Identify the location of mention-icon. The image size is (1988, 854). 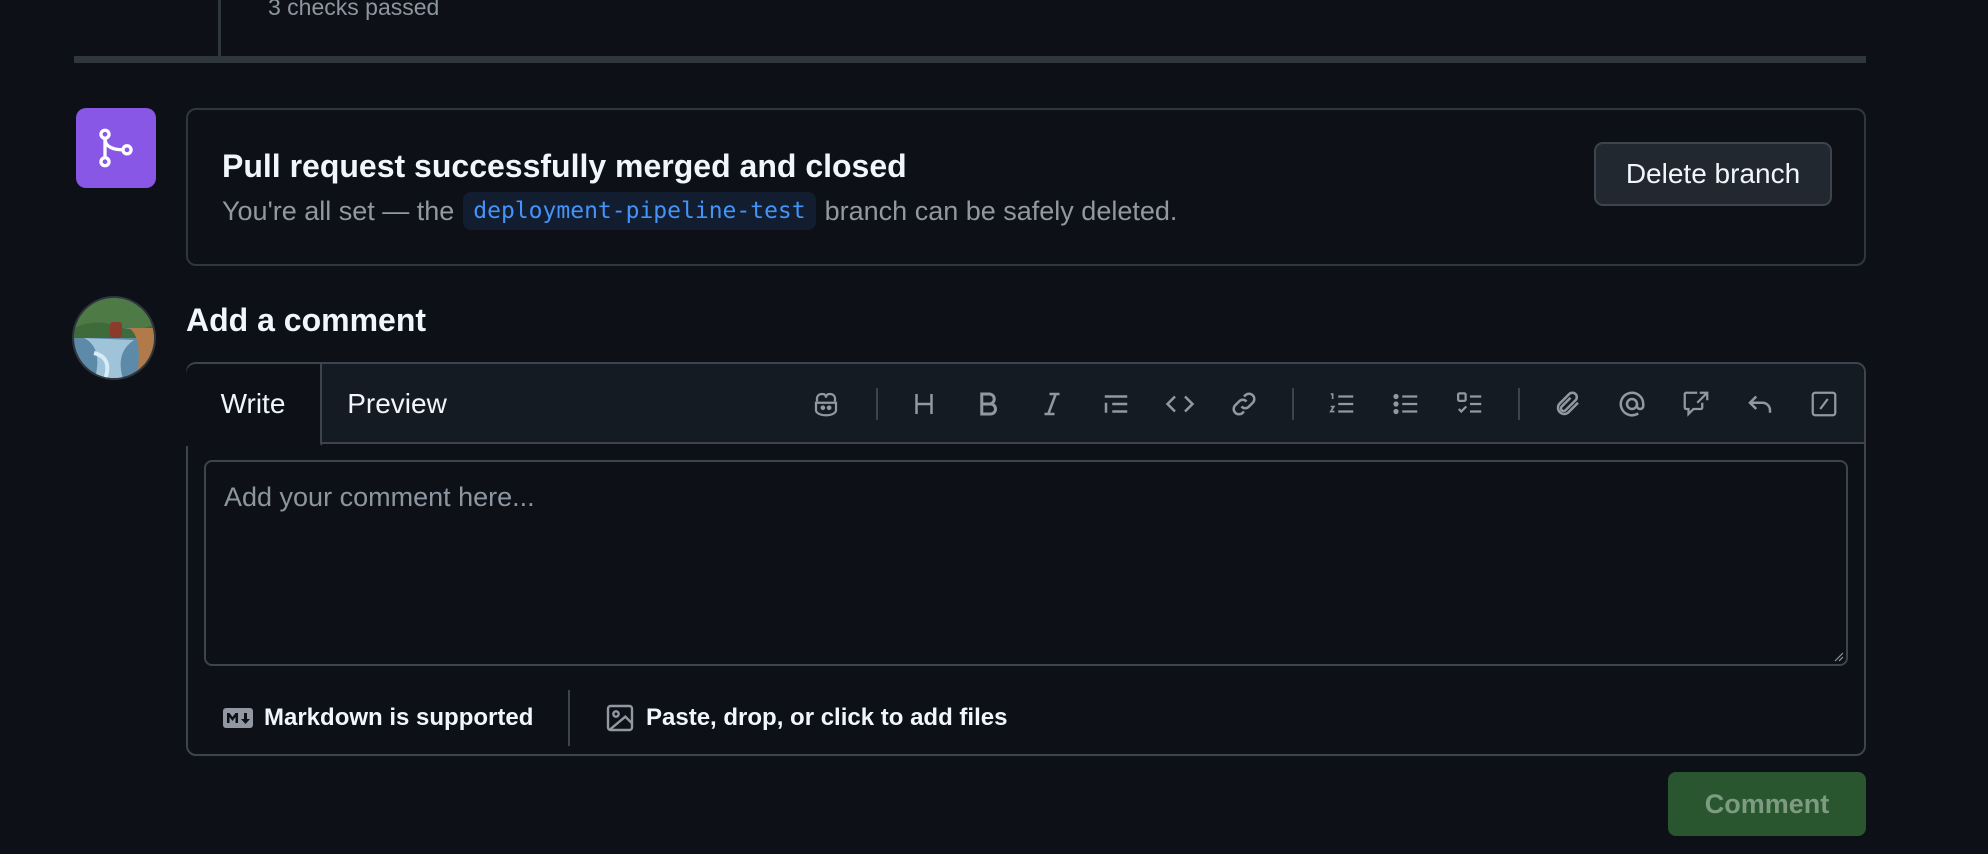
(1632, 404).